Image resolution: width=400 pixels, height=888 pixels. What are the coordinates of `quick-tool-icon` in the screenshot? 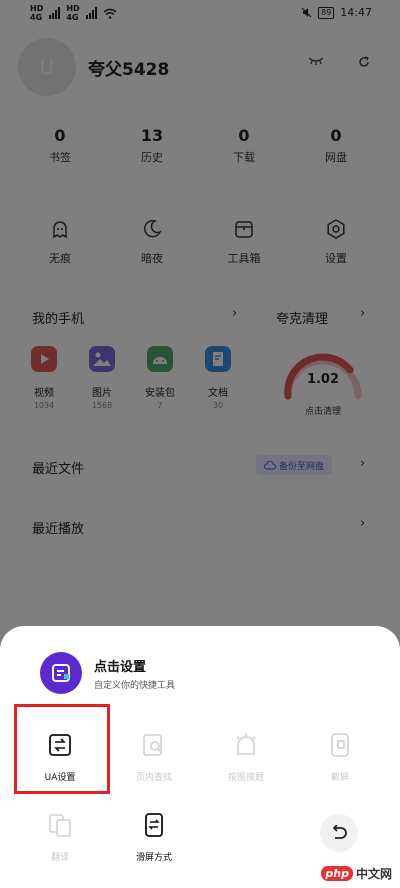 It's located at (61, 673).